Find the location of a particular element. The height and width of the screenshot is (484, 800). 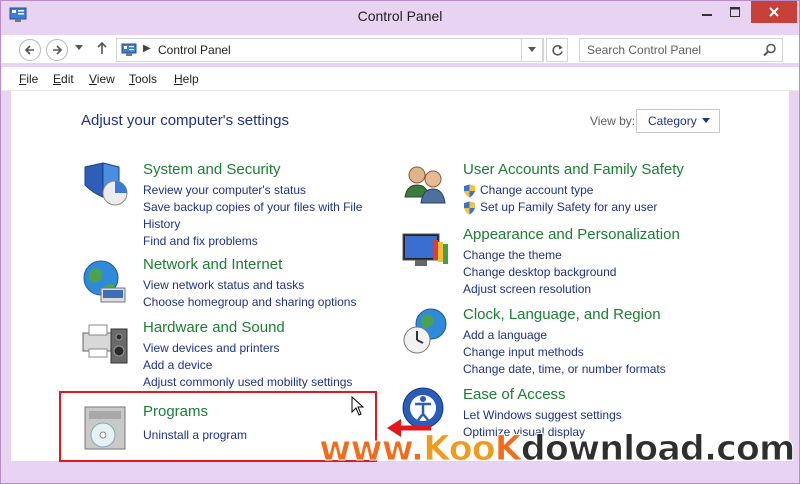

screen-resolution-link: Adjust screen resolution is located at coordinates (583, 289).